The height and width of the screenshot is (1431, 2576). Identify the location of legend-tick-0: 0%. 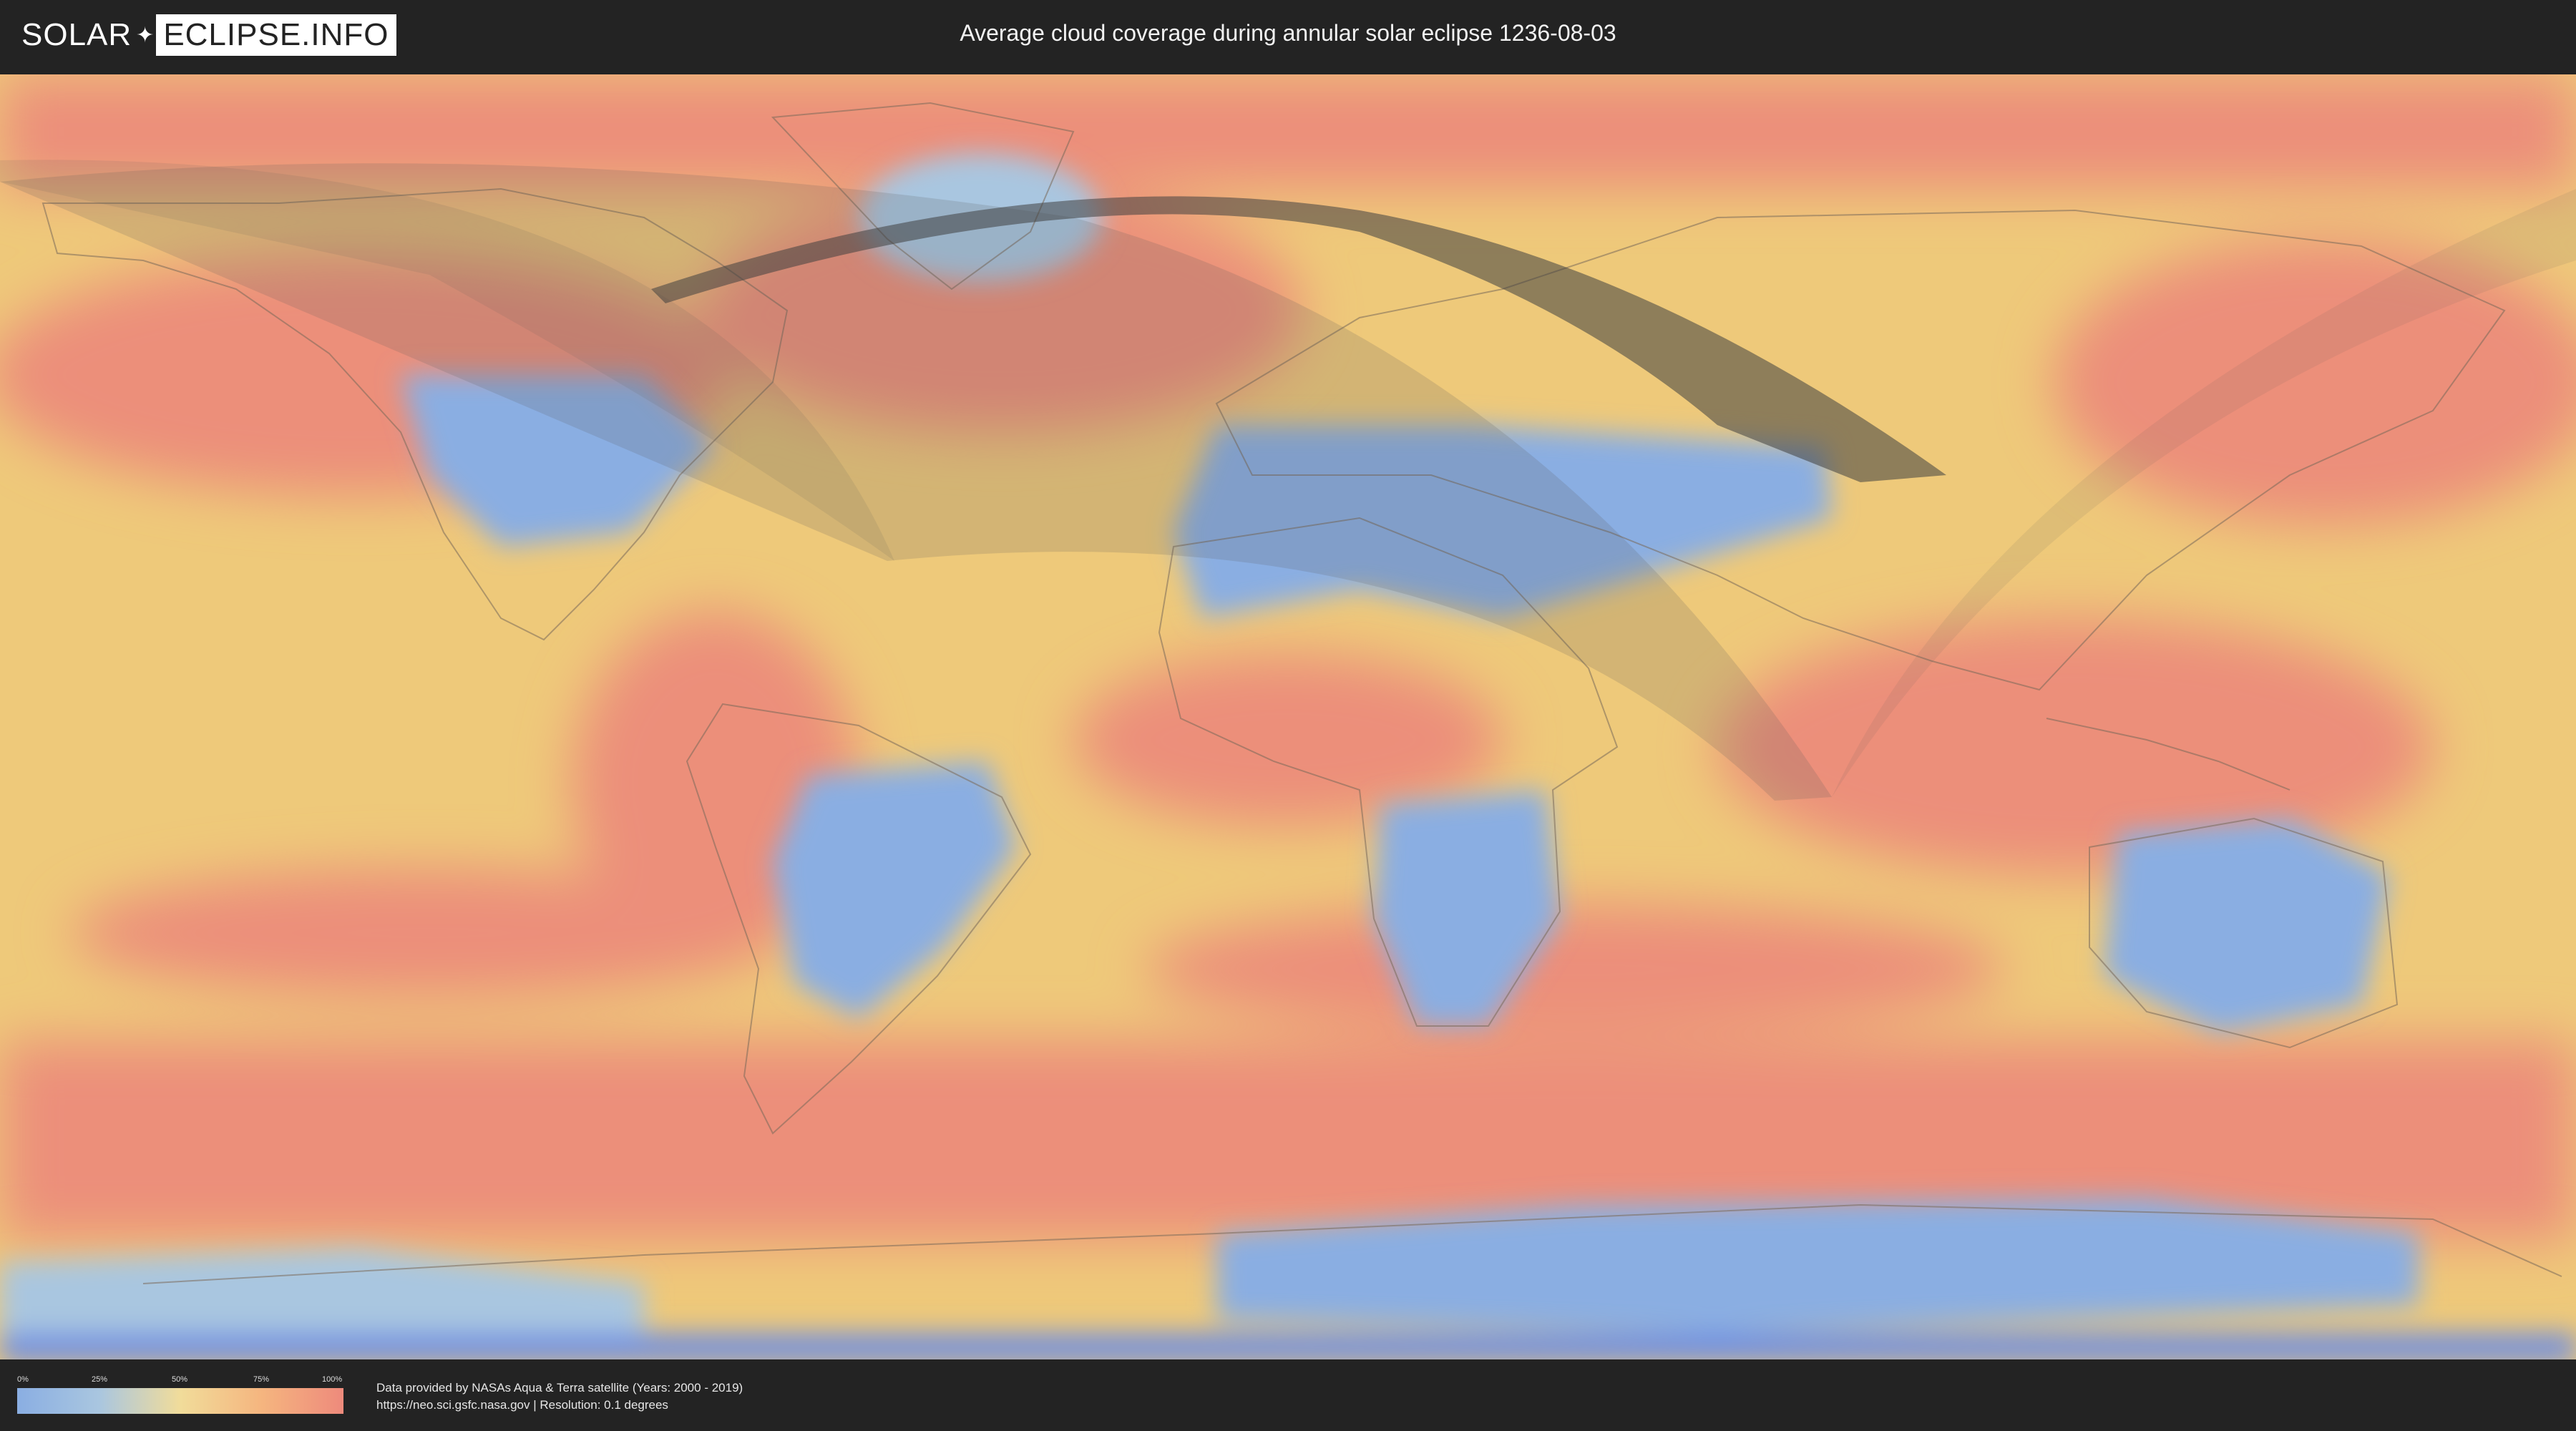
(23, 1379).